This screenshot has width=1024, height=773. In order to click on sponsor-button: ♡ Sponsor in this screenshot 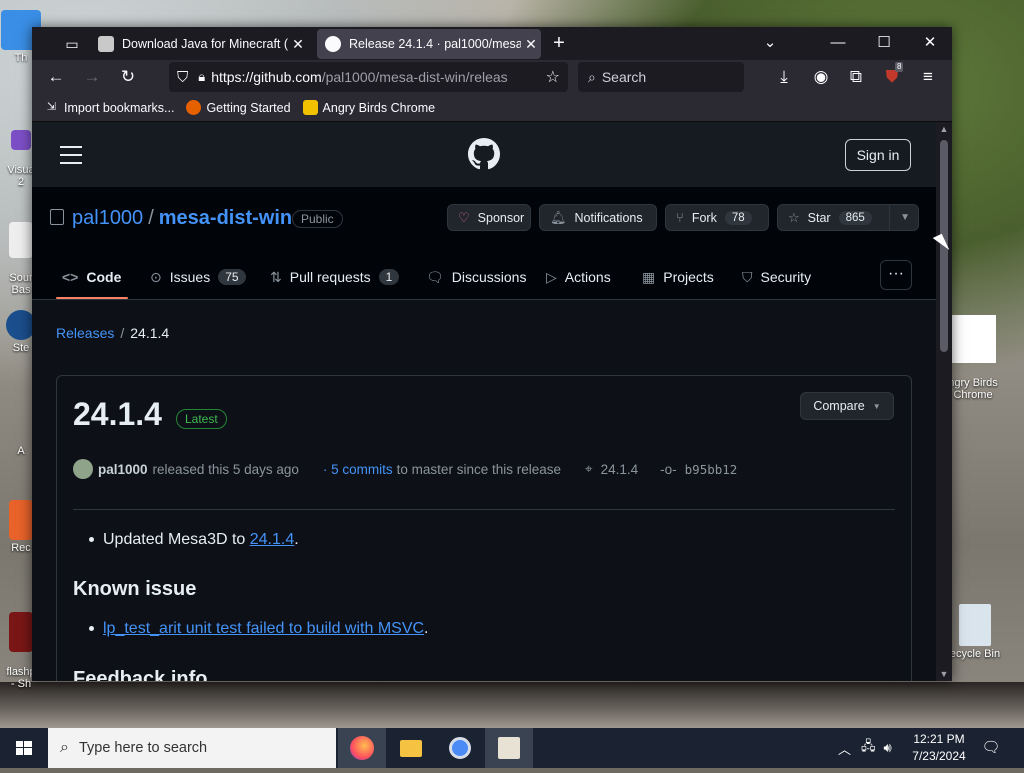, I will do `click(489, 217)`.